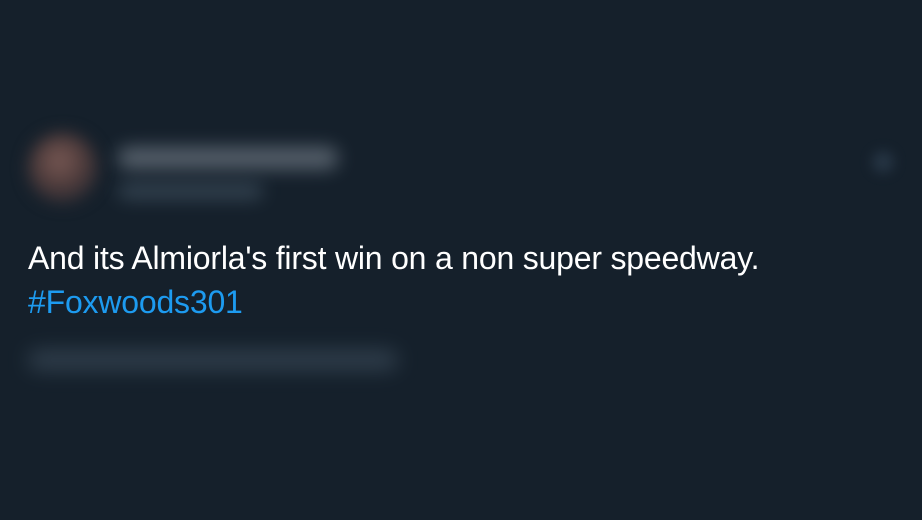  I want to click on user-handle-blurred, so click(190, 191).